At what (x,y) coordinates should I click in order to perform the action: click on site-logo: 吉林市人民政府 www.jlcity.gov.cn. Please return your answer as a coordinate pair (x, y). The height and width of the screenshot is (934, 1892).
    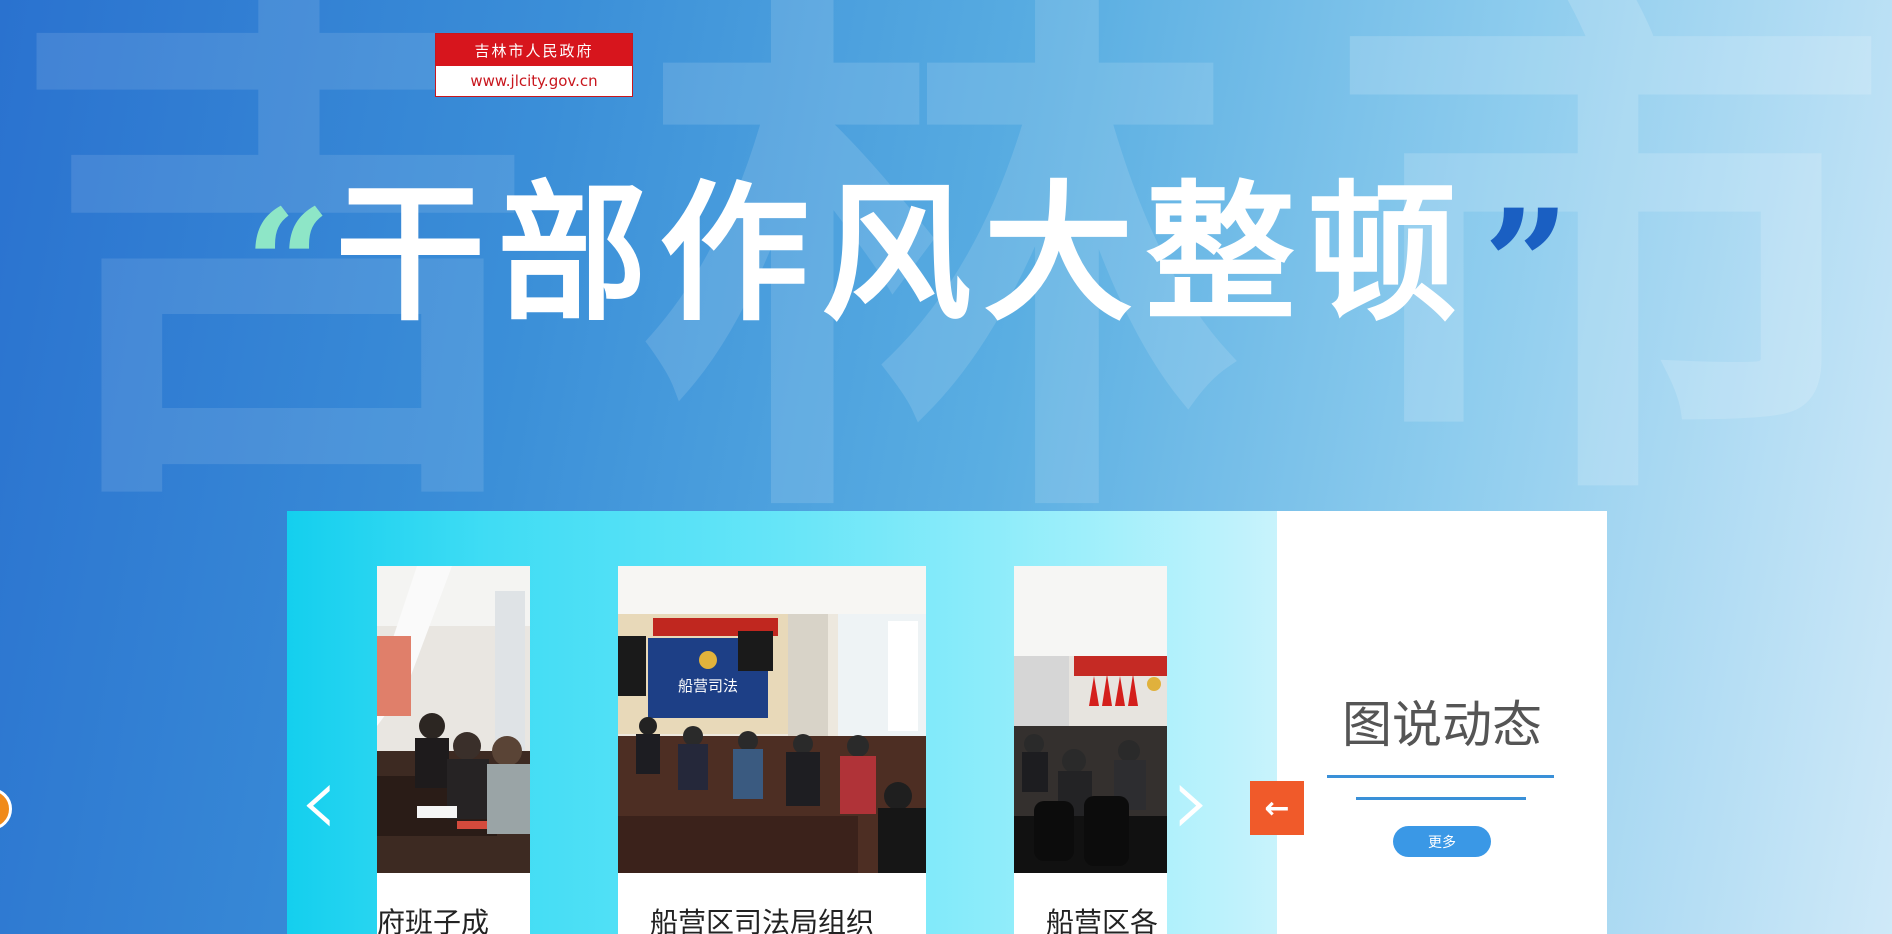
    Looking at the image, I should click on (534, 65).